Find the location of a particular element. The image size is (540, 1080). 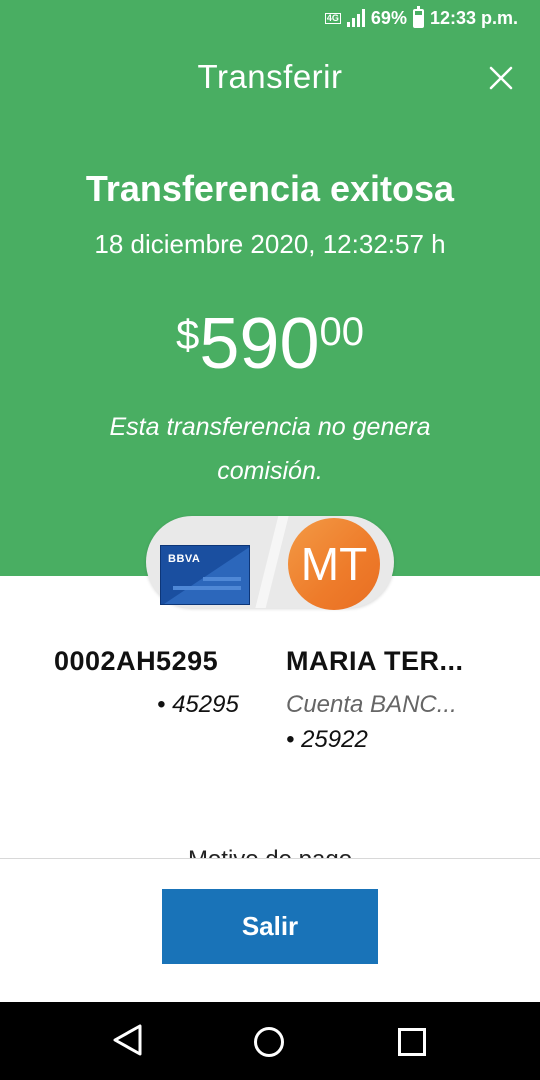

clock: 12:33 p.m. is located at coordinates (473, 17).